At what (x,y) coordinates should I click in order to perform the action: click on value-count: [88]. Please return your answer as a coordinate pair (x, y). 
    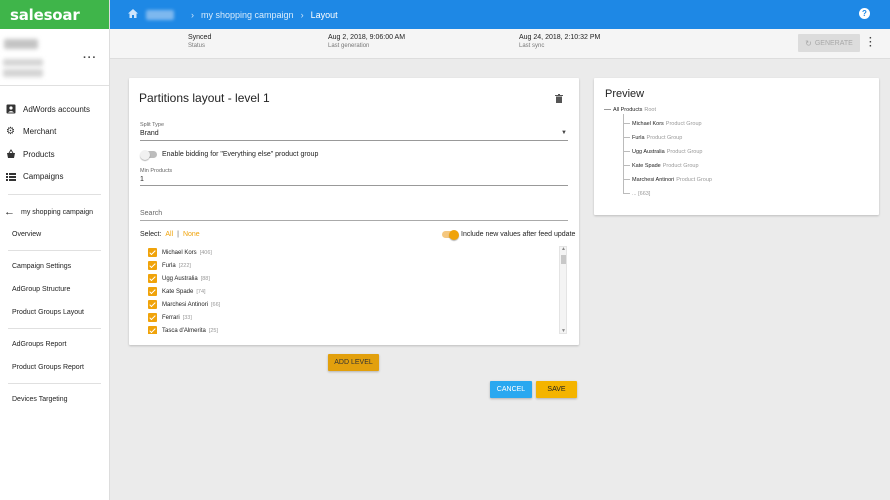
    Looking at the image, I should click on (205, 278).